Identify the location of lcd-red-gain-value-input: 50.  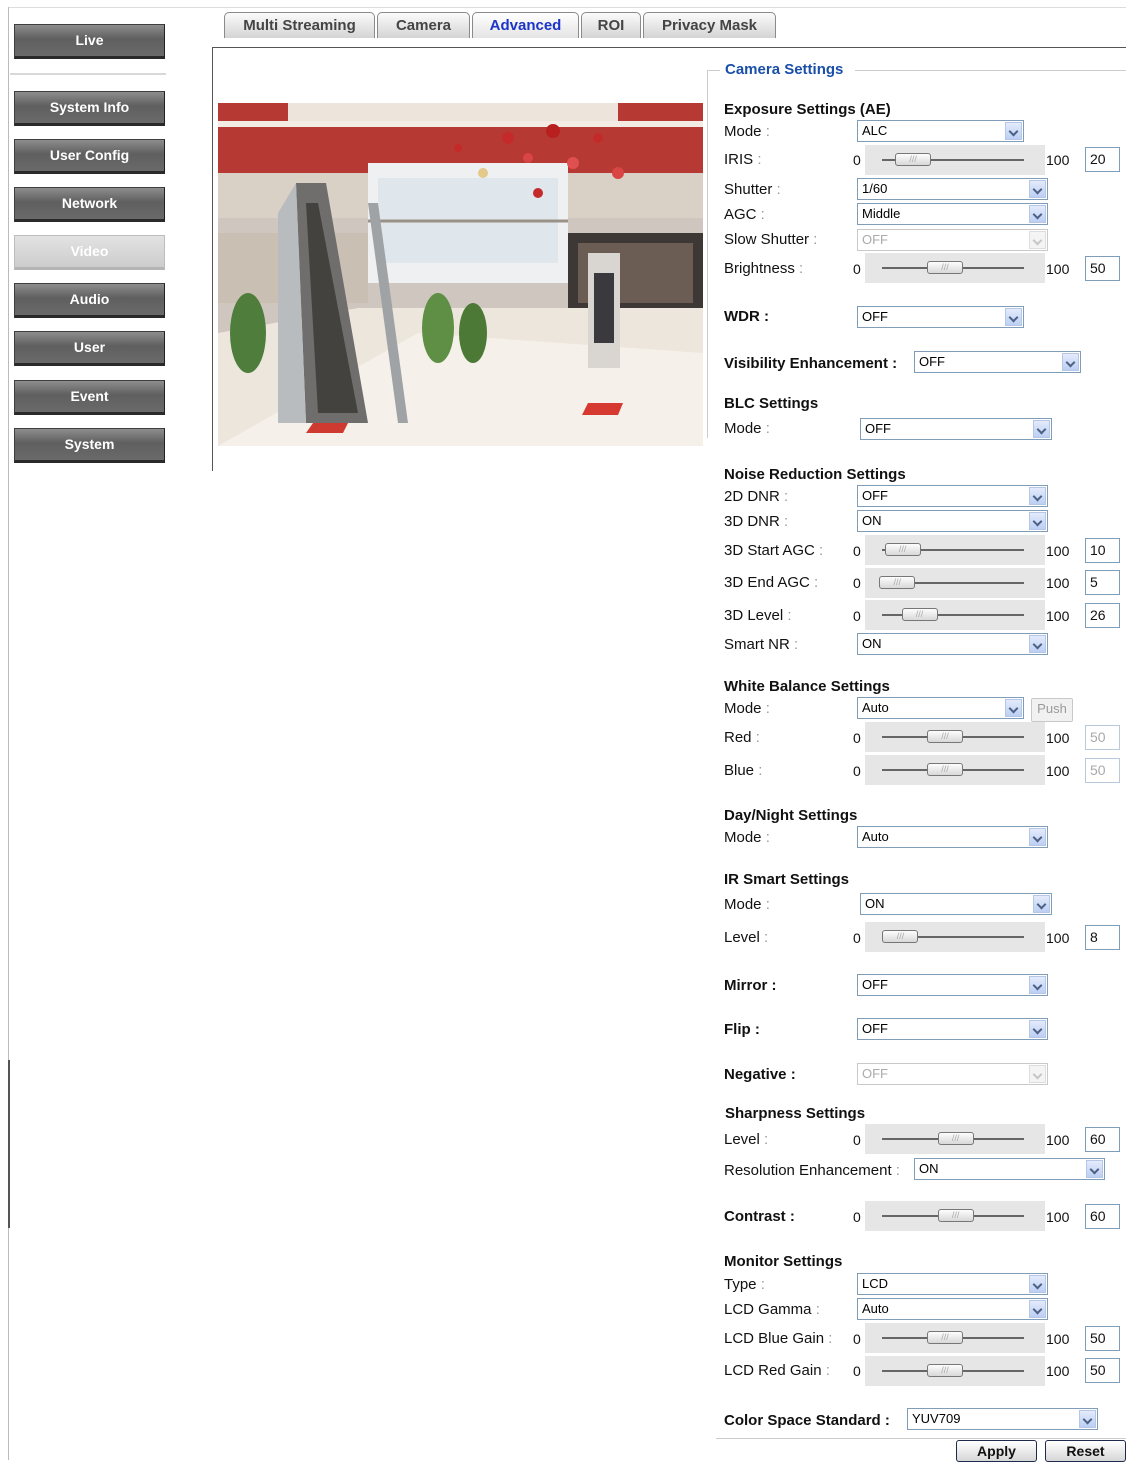
(1102, 1370).